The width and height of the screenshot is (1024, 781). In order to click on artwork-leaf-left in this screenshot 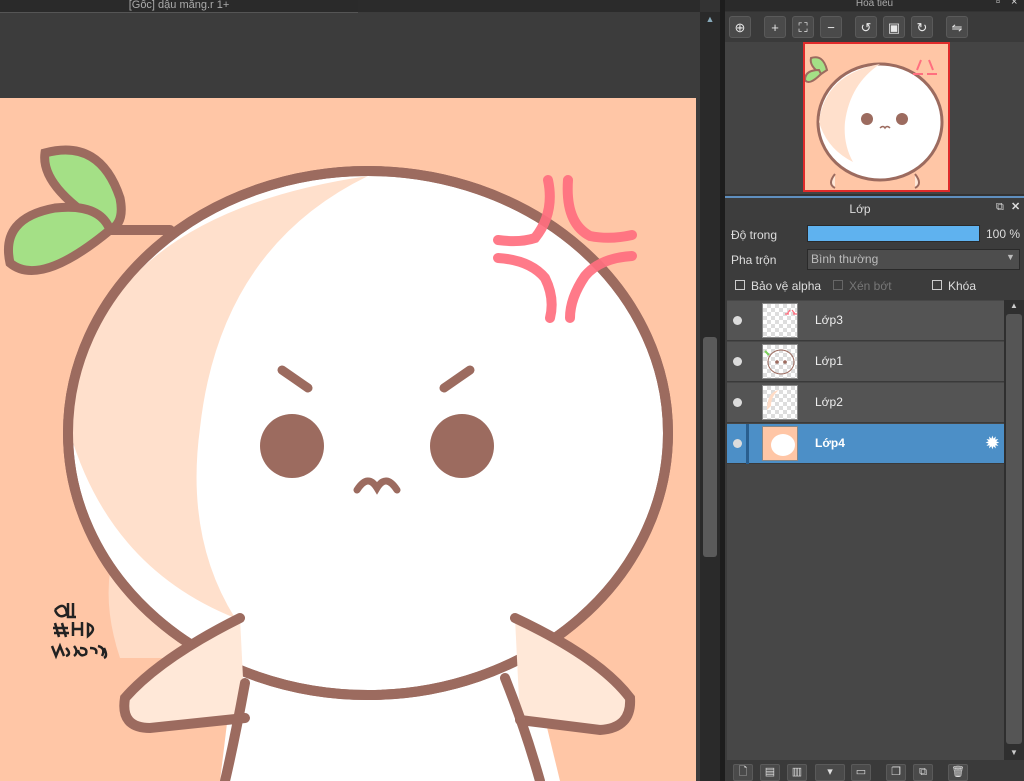, I will do `click(60, 238)`.